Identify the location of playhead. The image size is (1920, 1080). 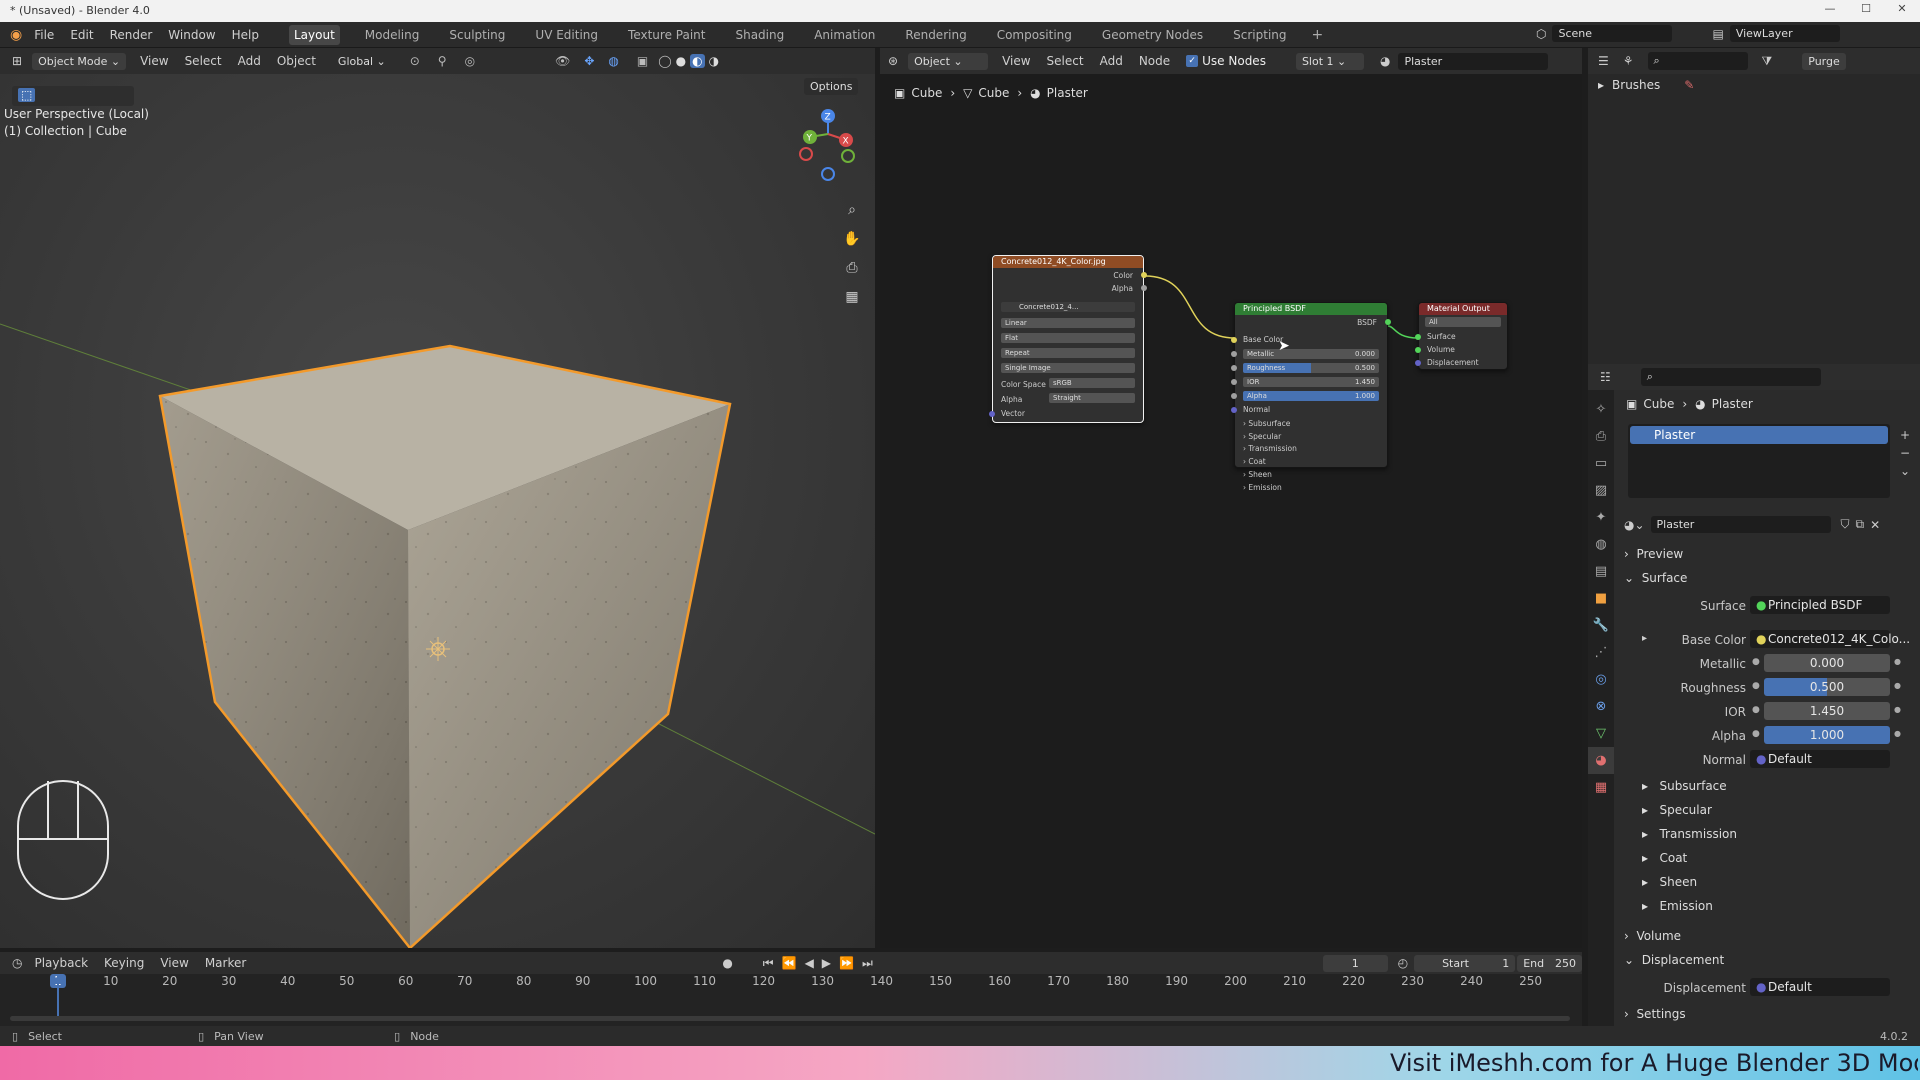
(58, 998).